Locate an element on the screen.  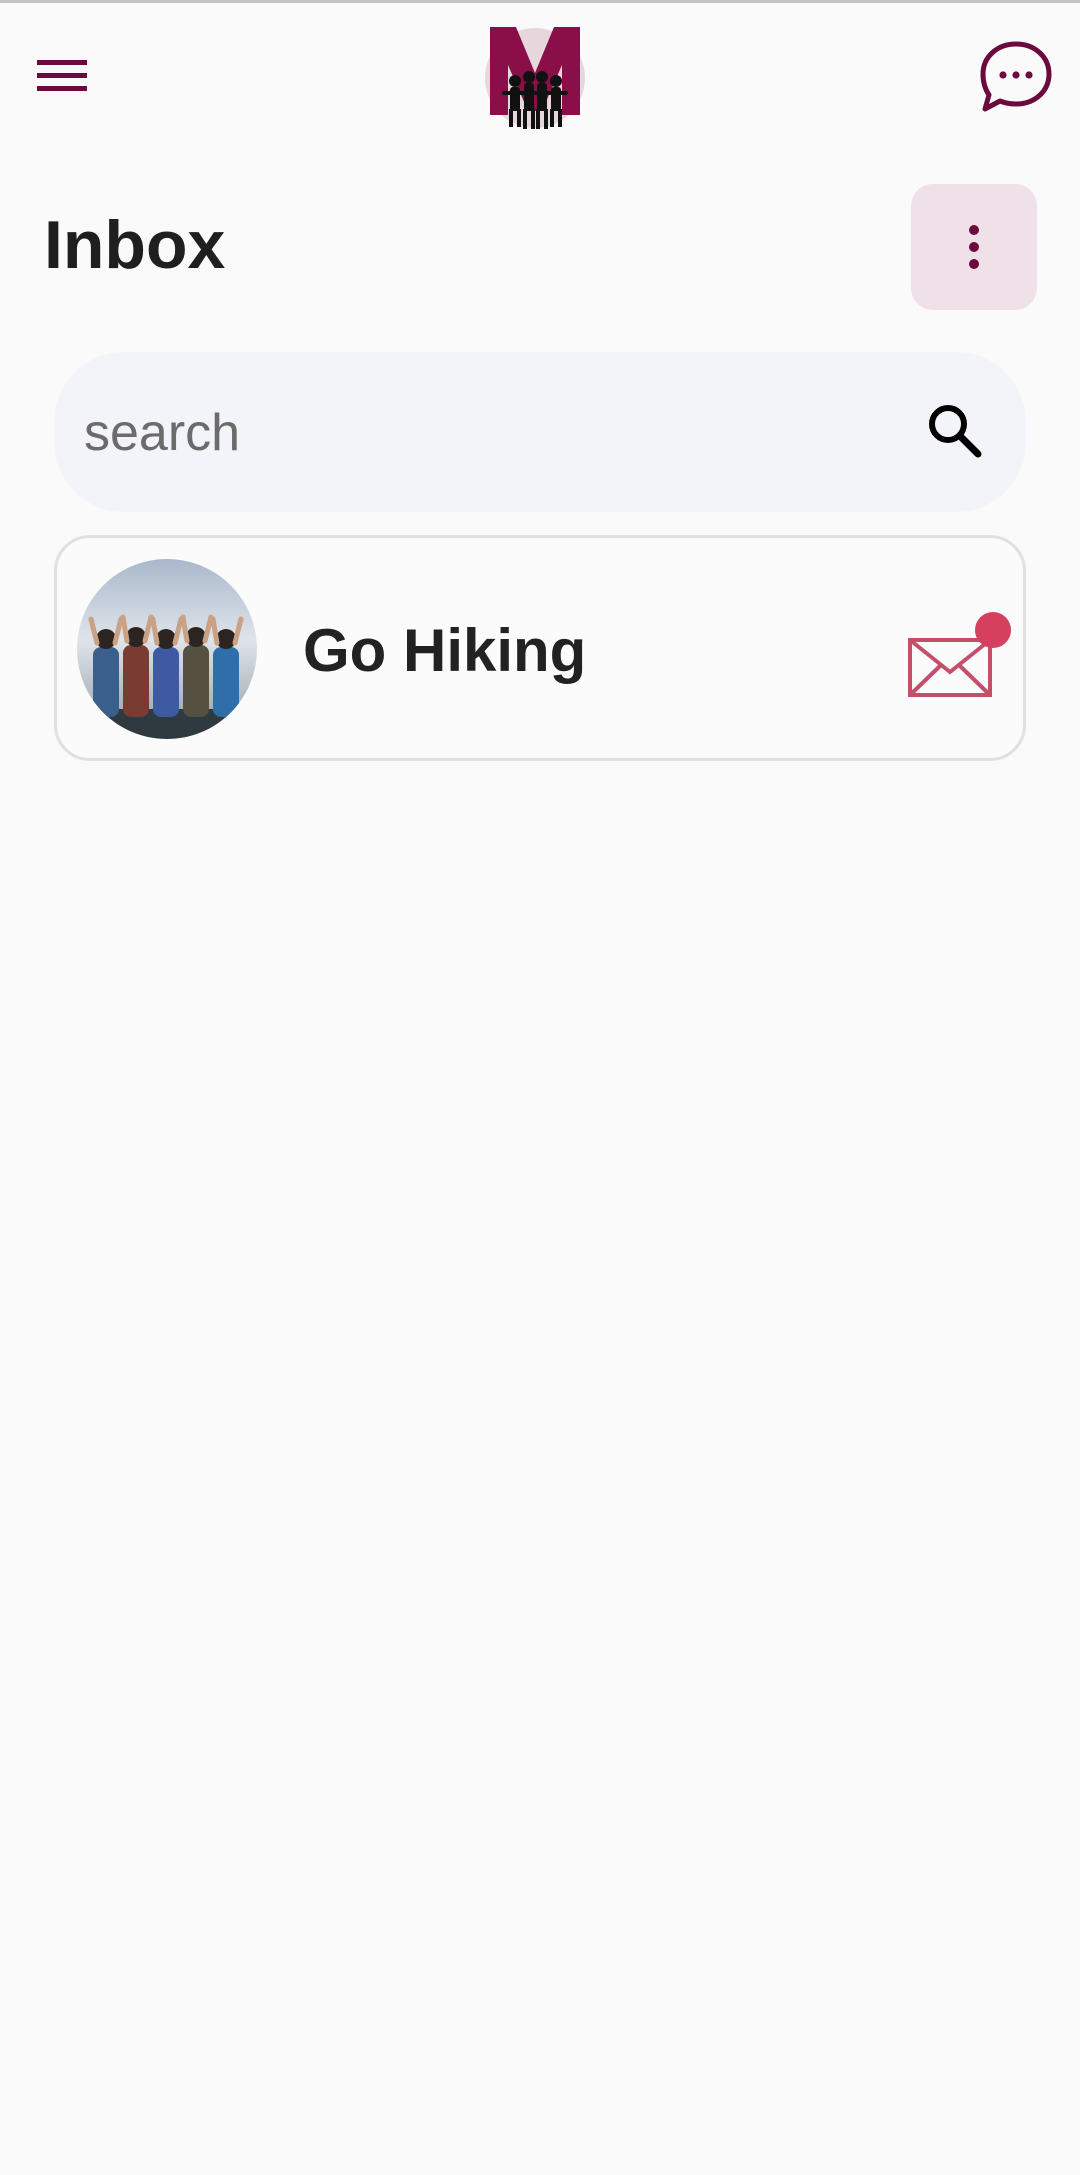
menu-button is located at coordinates (63, 76).